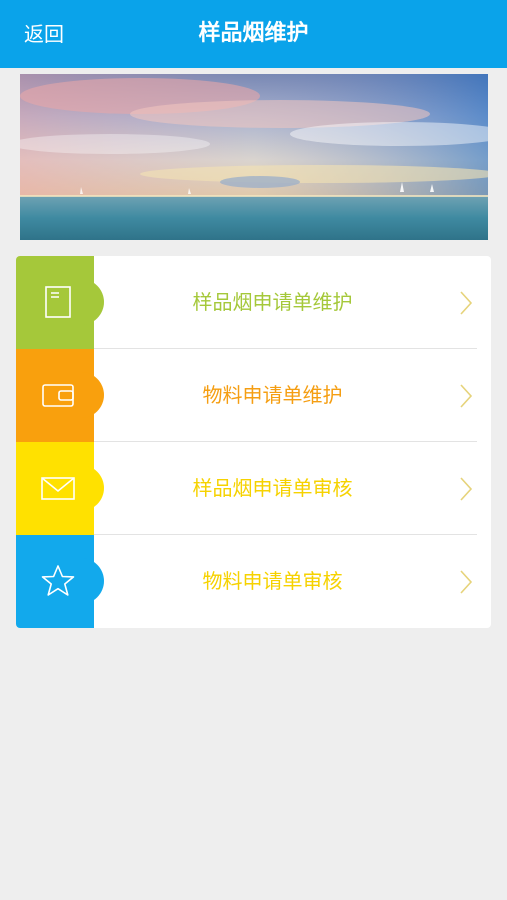 The height and width of the screenshot is (900, 507). What do you see at coordinates (272, 581) in the screenshot?
I see `menu-item-label: 物料申请单审核` at bounding box center [272, 581].